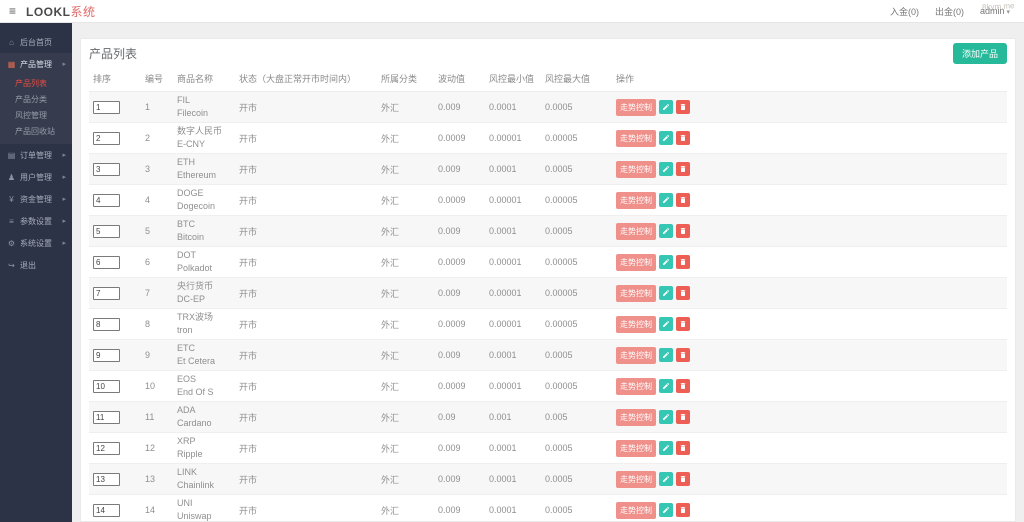 Image resolution: width=1024 pixels, height=522 pixels. What do you see at coordinates (576, 355) in the screenshot?
I see `risk-max-cell: 0.0005` at bounding box center [576, 355].